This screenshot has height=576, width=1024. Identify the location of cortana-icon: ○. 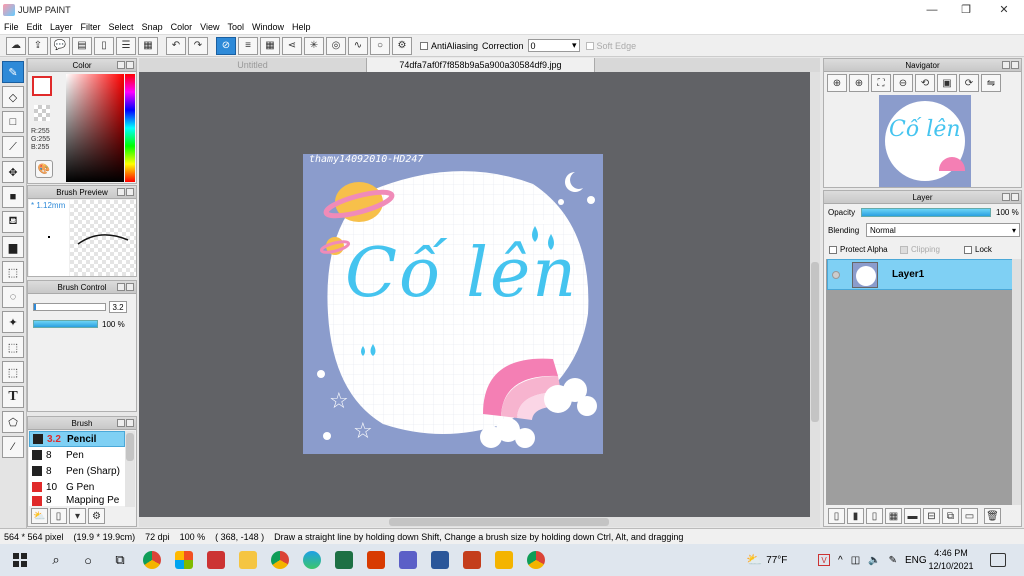
(88, 560).